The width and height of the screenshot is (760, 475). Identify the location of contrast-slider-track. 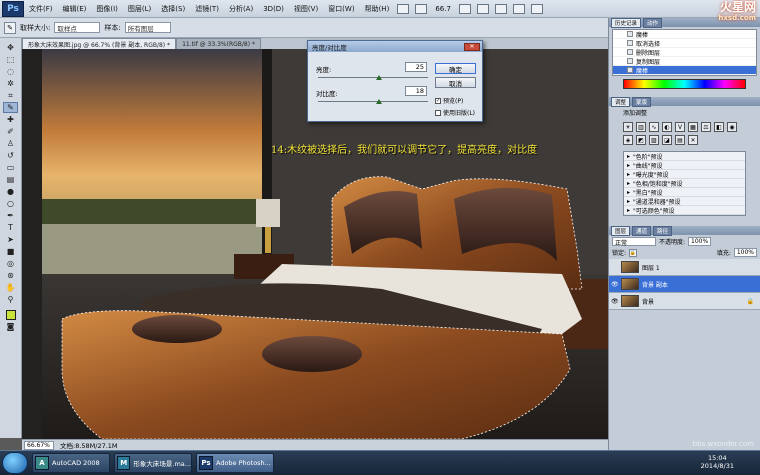
(373, 101).